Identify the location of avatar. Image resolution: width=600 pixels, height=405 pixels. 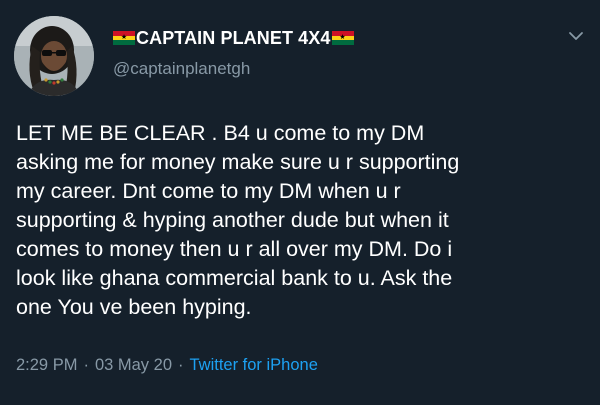
(54, 56).